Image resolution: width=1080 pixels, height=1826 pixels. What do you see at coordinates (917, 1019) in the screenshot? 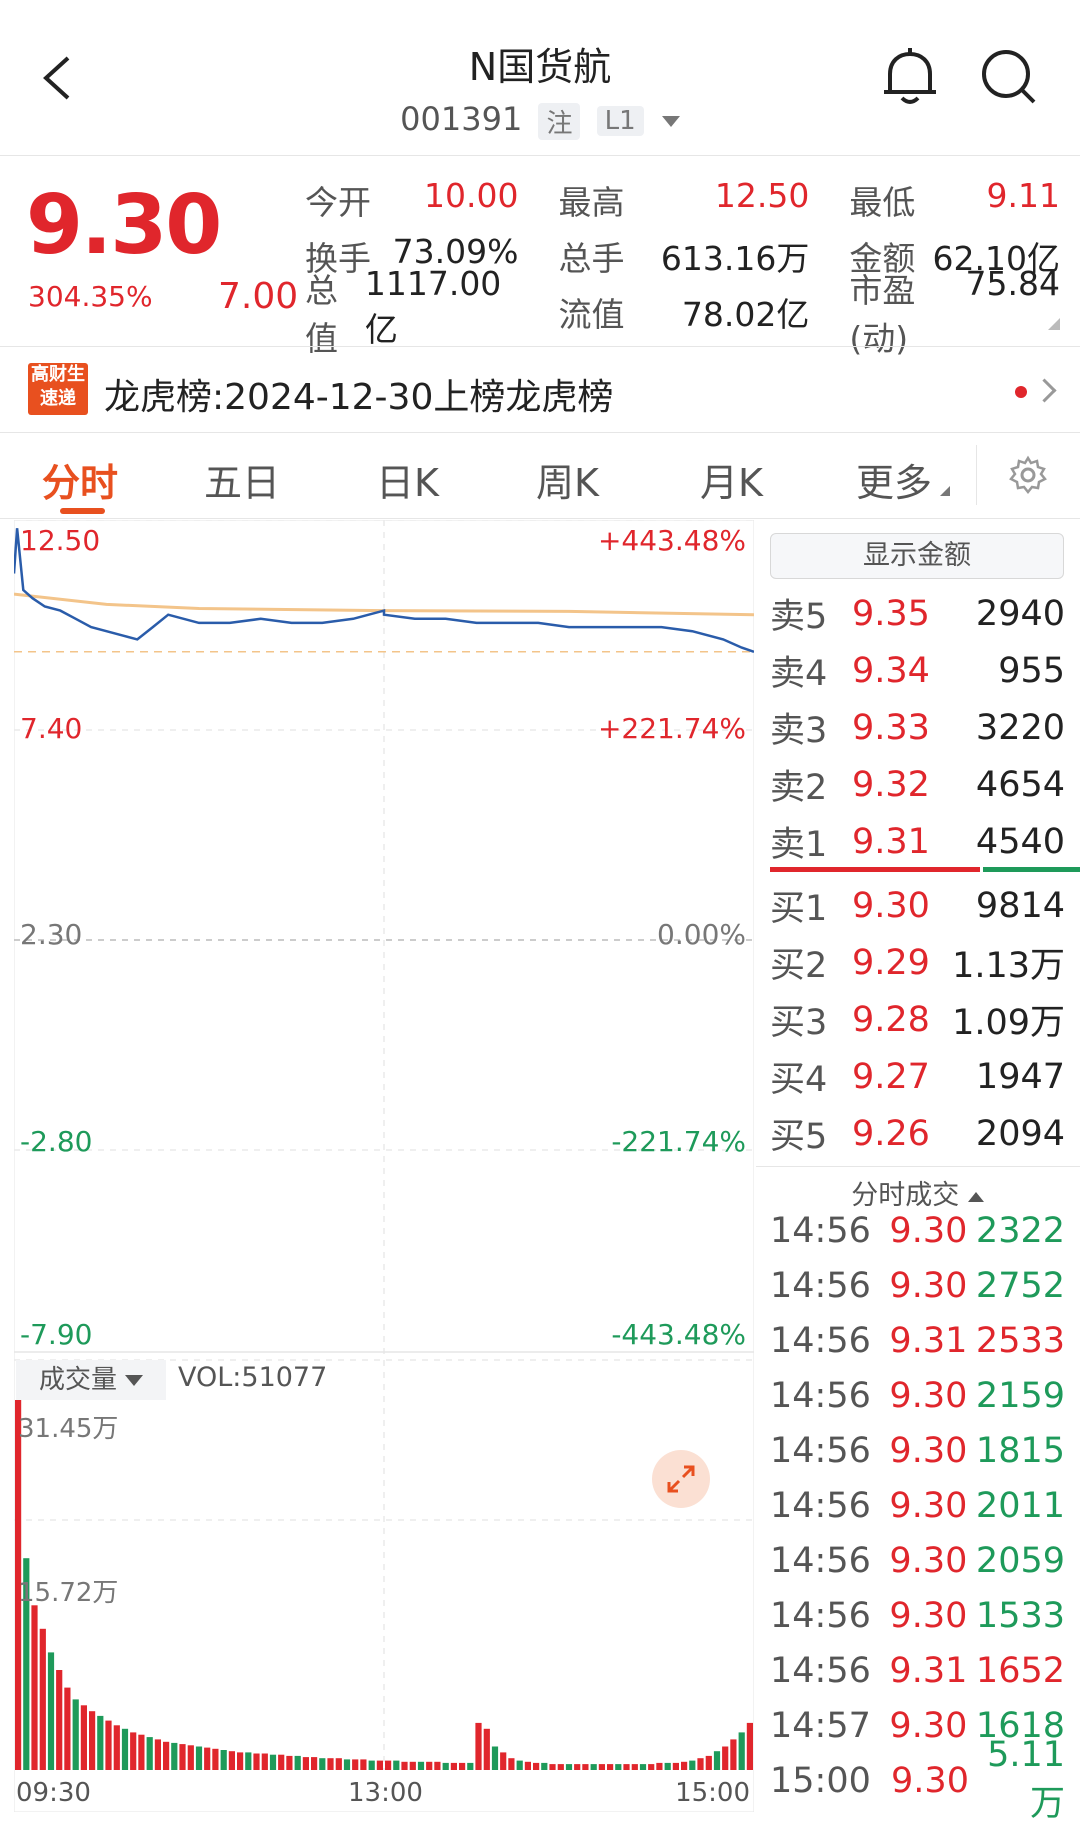
I see `bid-row: 买3 9.28 1.09万` at bounding box center [917, 1019].